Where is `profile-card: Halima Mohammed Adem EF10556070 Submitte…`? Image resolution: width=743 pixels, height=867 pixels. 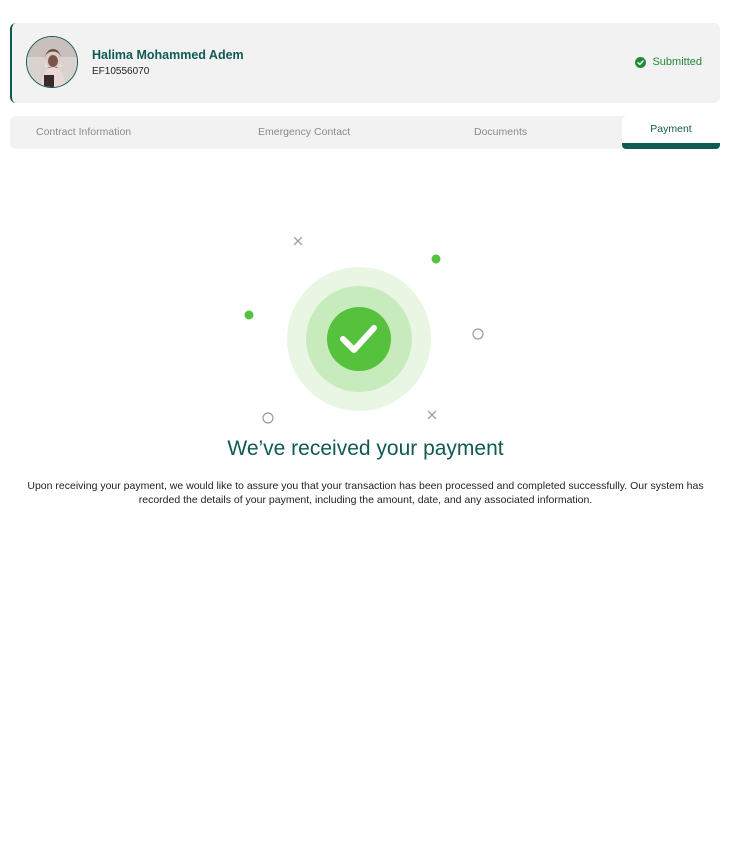 profile-card: Halima Mohammed Adem EF10556070 Submitte… is located at coordinates (365, 63).